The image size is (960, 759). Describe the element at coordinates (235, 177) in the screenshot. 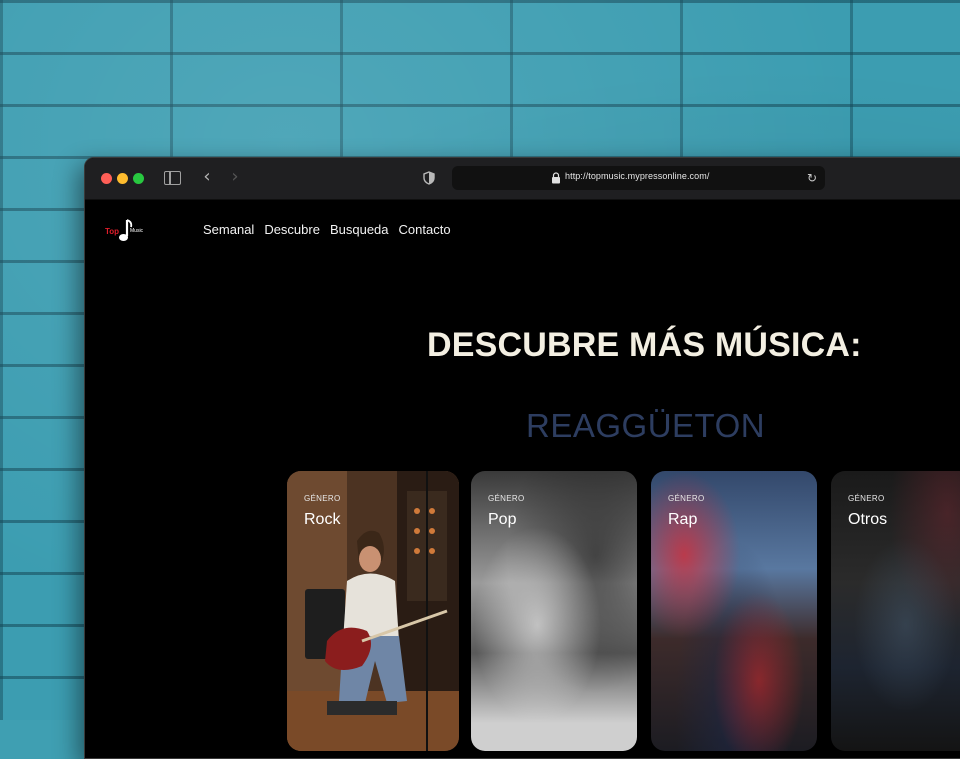

I see `forward-arrow-icon: ›` at that location.